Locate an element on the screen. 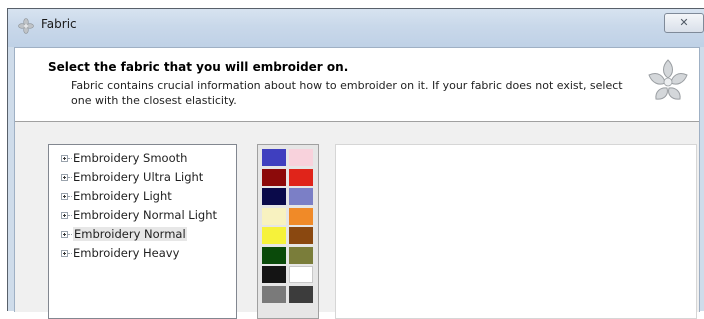 The image size is (704, 319). fabric-item-selected: Embroidery Normal is located at coordinates (142, 234).